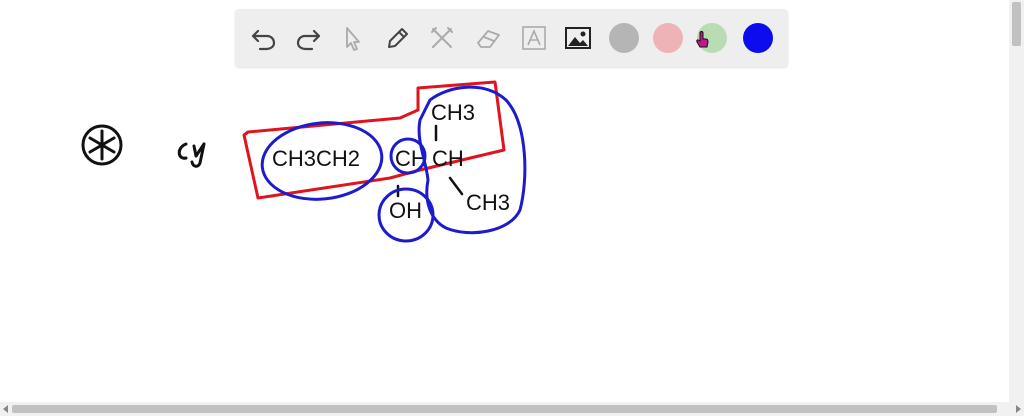 The width and height of the screenshot is (1024, 416). I want to click on image-icon, so click(578, 38).